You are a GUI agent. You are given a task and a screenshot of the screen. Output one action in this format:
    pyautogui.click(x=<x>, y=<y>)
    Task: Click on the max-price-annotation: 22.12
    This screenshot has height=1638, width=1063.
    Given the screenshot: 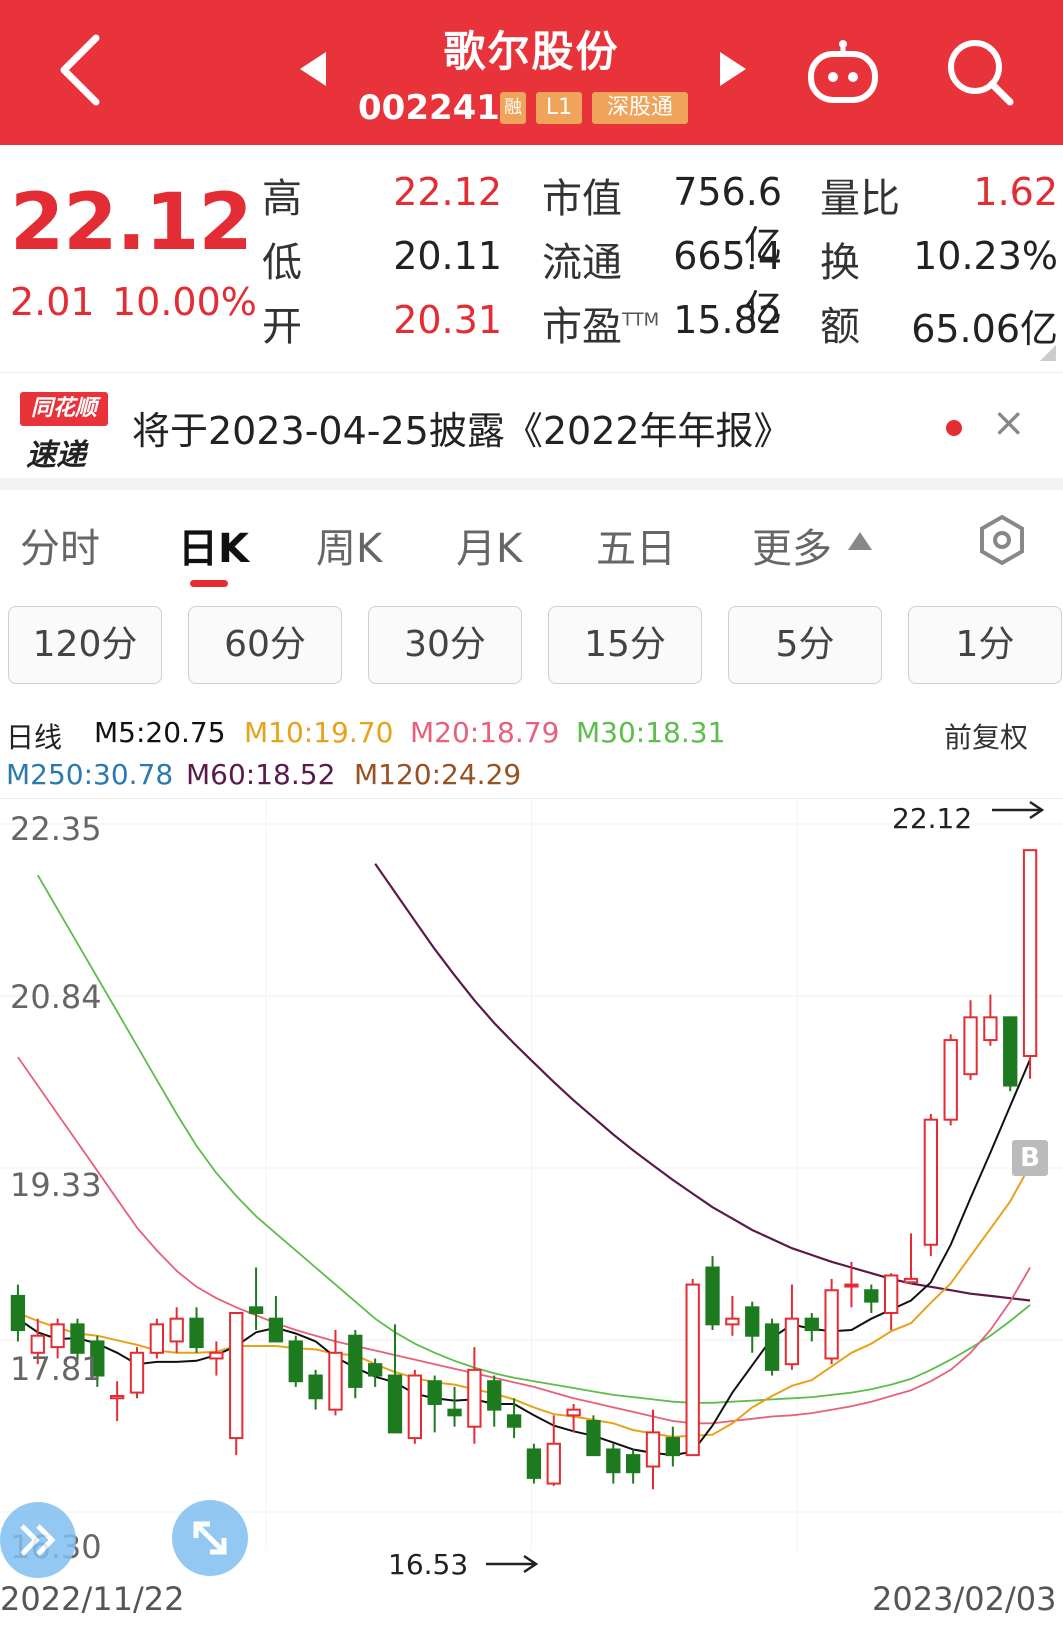 What is the action you would take?
    pyautogui.click(x=932, y=818)
    